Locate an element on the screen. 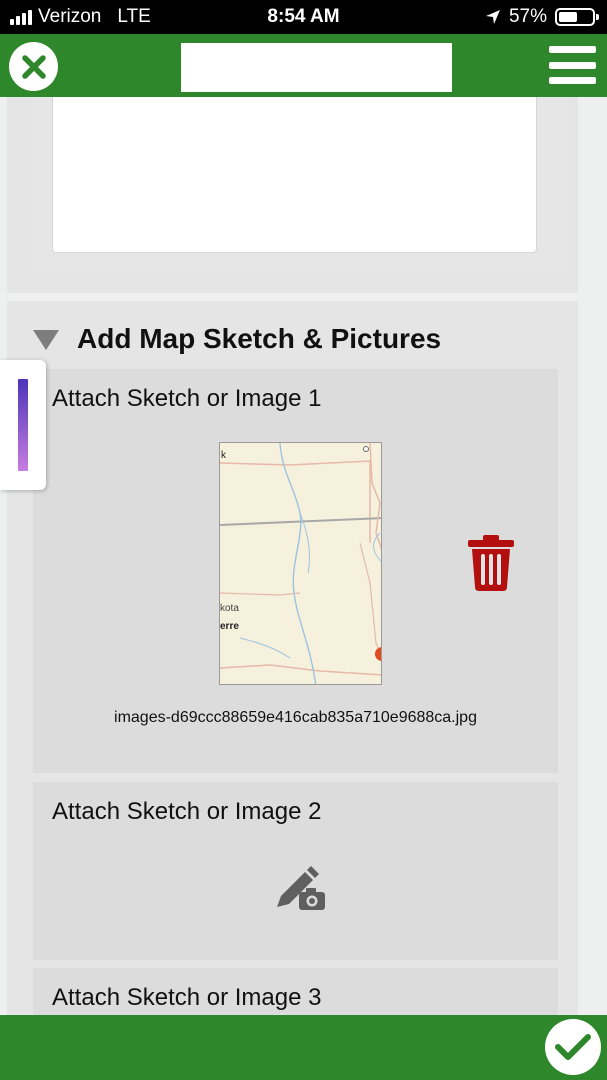  bottom-bar is located at coordinates (303, 1047).